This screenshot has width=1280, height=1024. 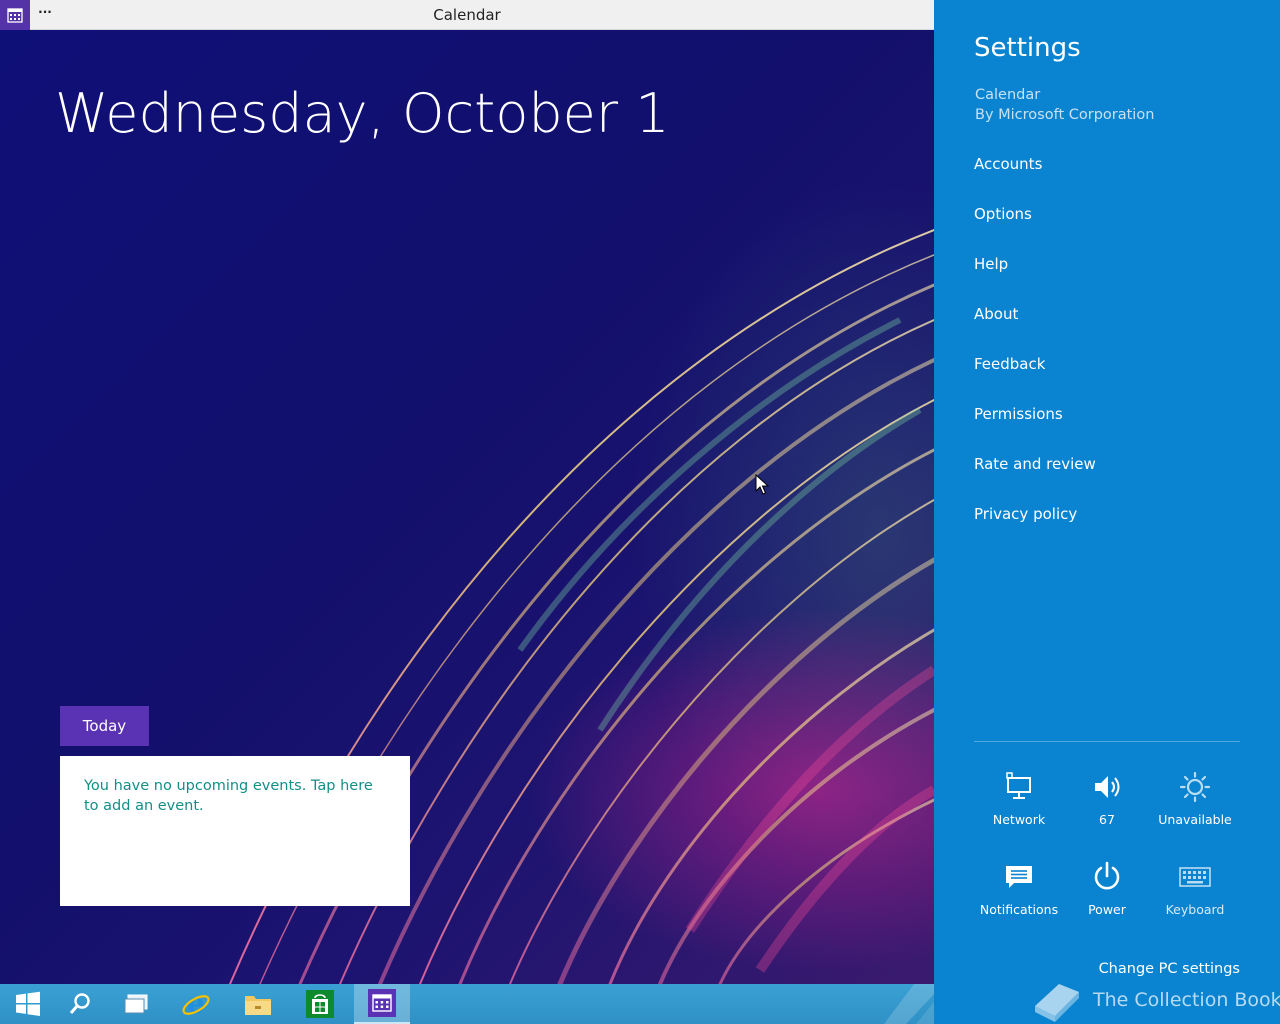 What do you see at coordinates (1195, 877) in the screenshot?
I see `keyboard-icon` at bounding box center [1195, 877].